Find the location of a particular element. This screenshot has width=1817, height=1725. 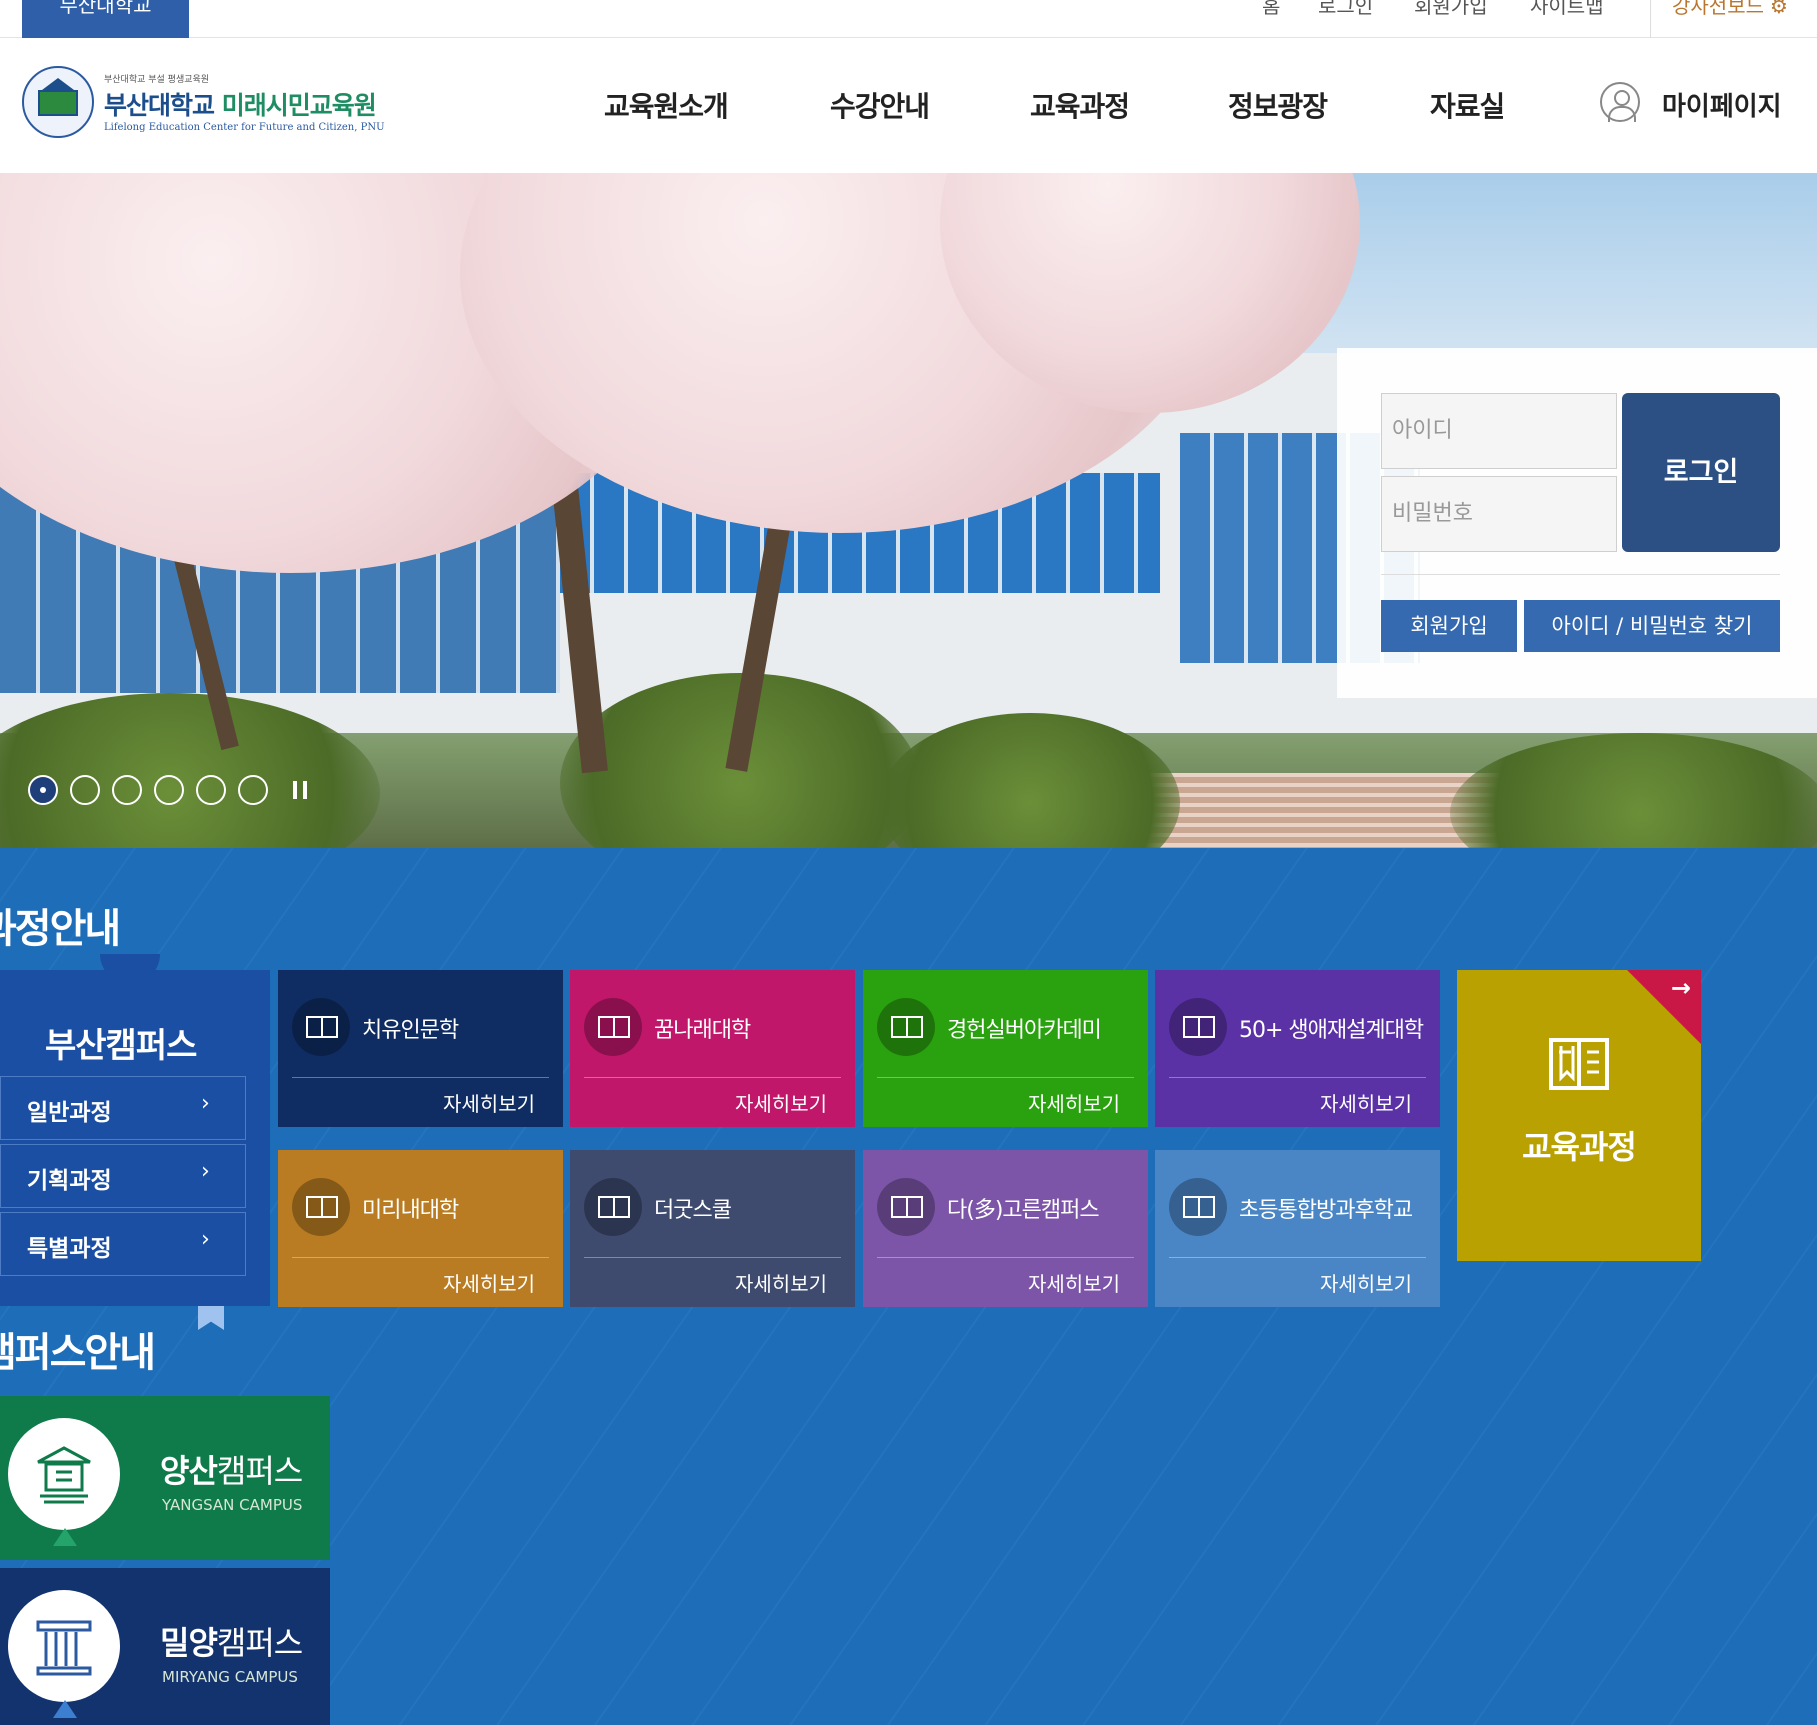

miryang-campus-card: 밀양캠퍼스 MIRYANG CAMPUS is located at coordinates (165, 1646).